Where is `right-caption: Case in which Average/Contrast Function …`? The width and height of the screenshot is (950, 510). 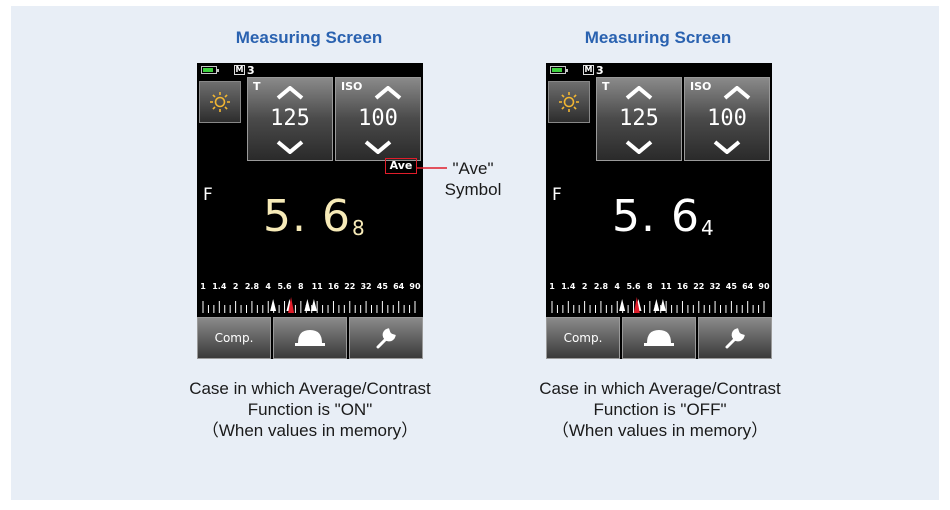
right-caption: Case in which Average/Contrast Function … is located at coordinates (660, 409).